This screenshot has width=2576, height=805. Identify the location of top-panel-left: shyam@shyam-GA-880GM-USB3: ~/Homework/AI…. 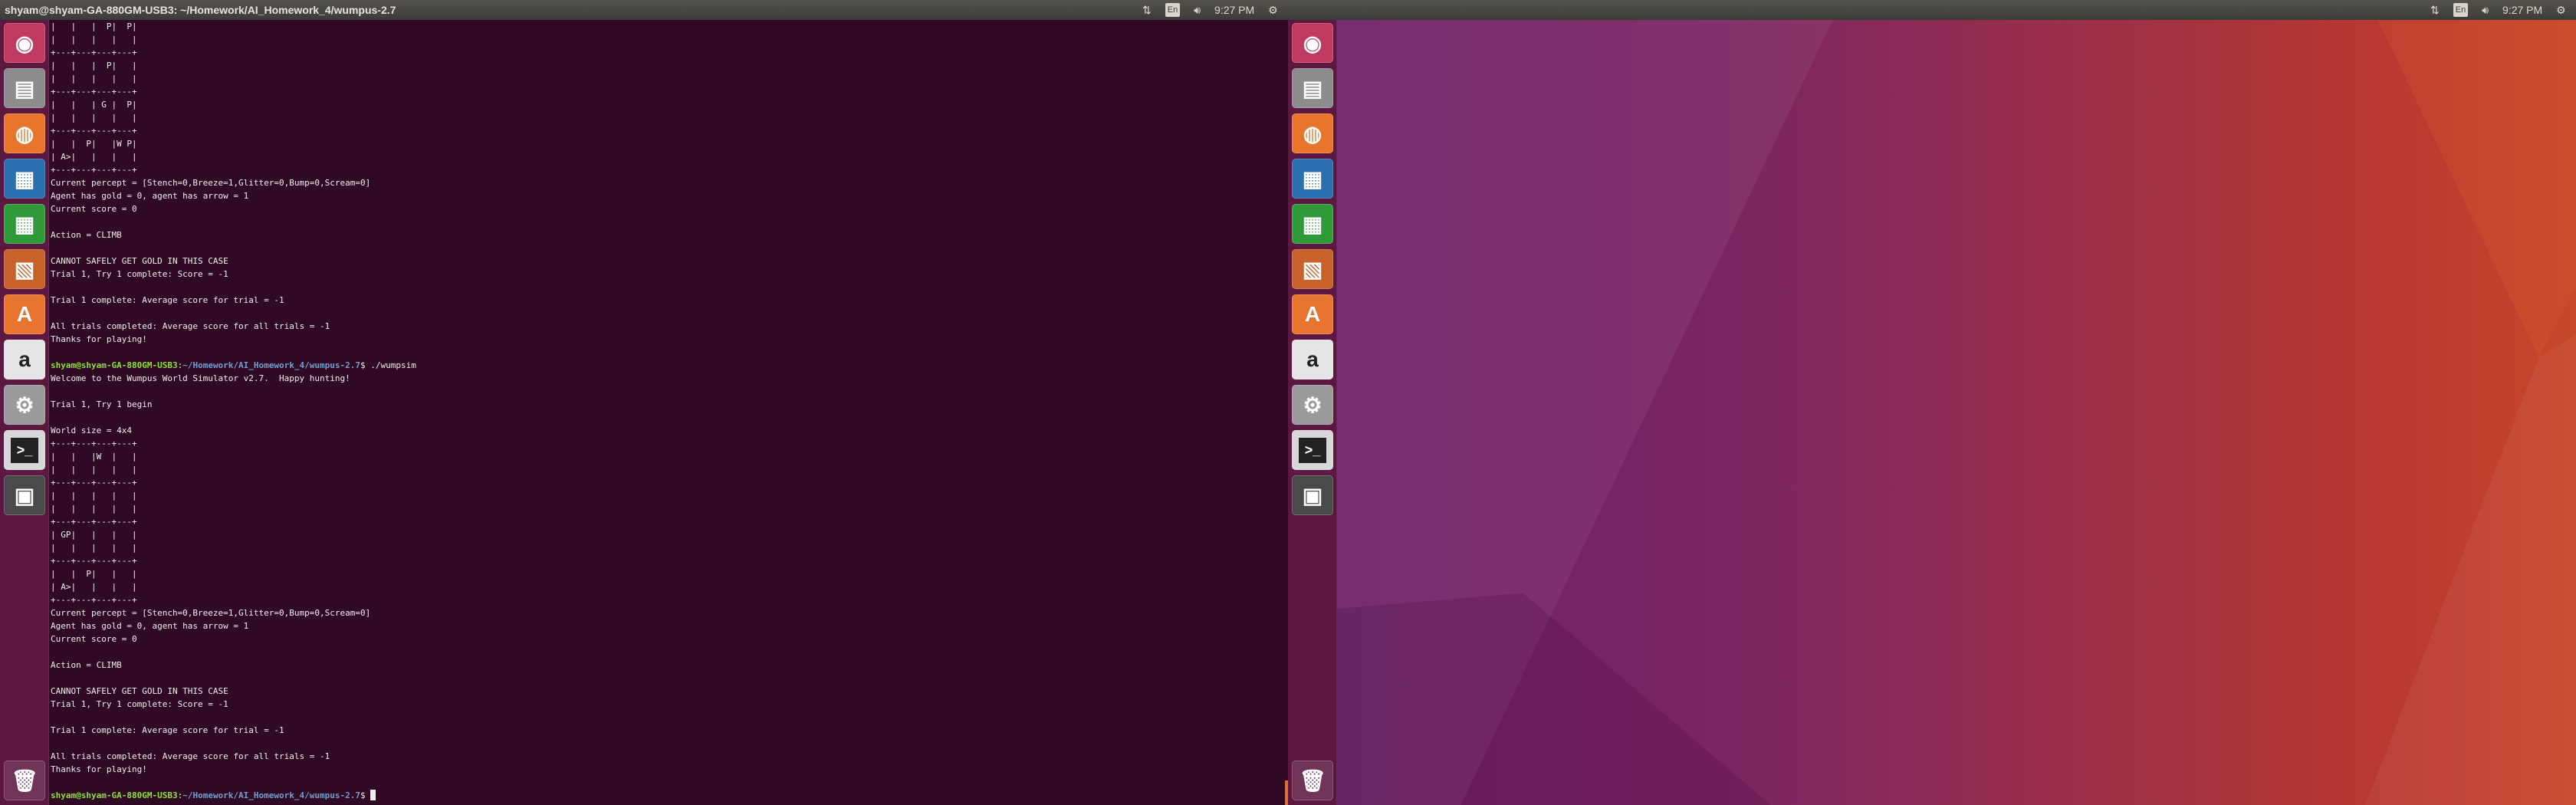
(644, 10).